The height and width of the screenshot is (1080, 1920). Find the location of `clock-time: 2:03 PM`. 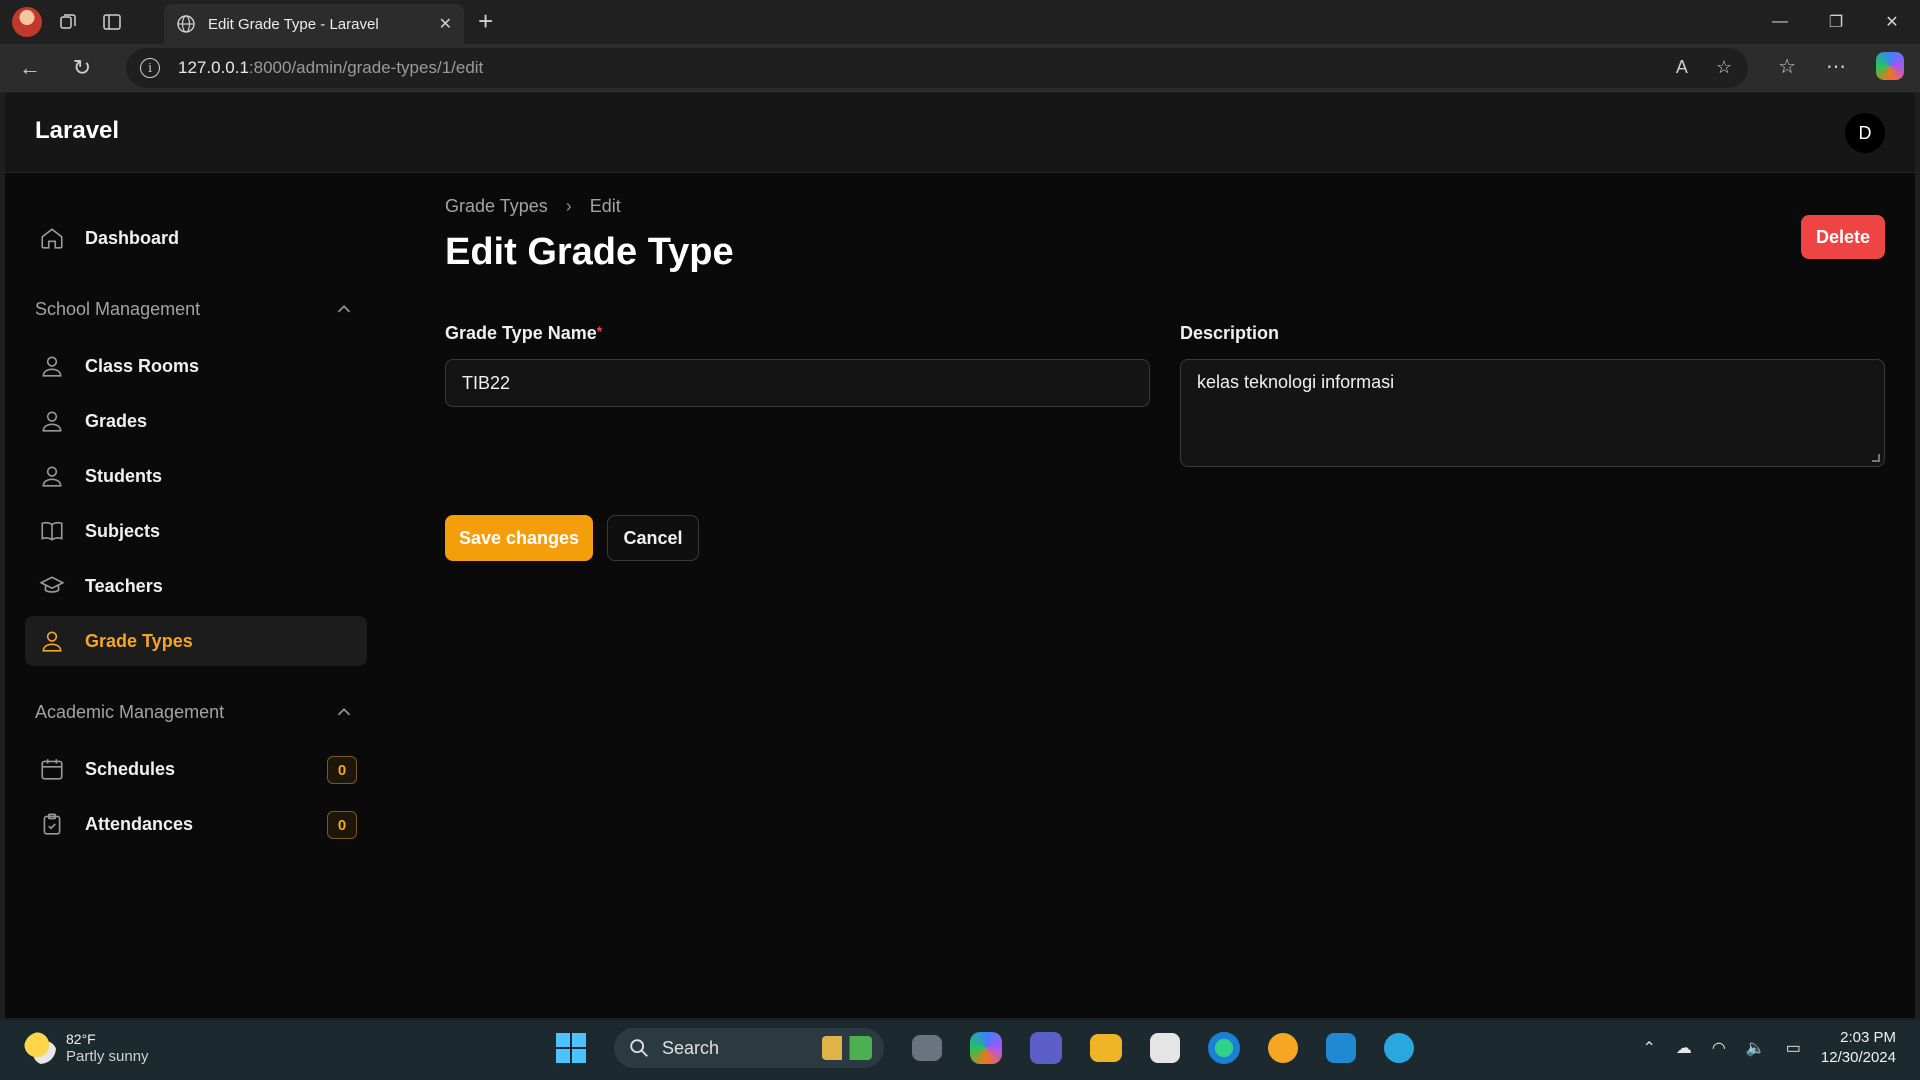

clock-time: 2:03 PM is located at coordinates (1868, 1037).